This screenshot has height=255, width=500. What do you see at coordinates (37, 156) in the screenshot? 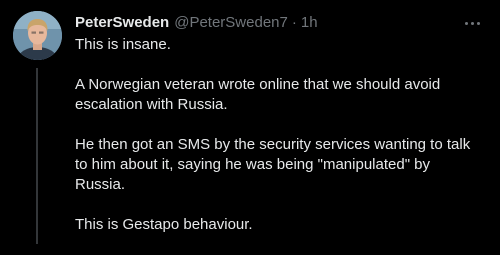
I see `thread-line` at bounding box center [37, 156].